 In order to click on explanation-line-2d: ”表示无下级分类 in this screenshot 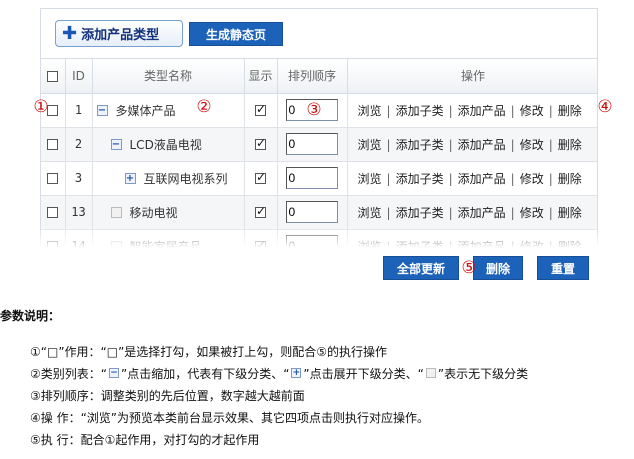, I will do `click(483, 373)`.